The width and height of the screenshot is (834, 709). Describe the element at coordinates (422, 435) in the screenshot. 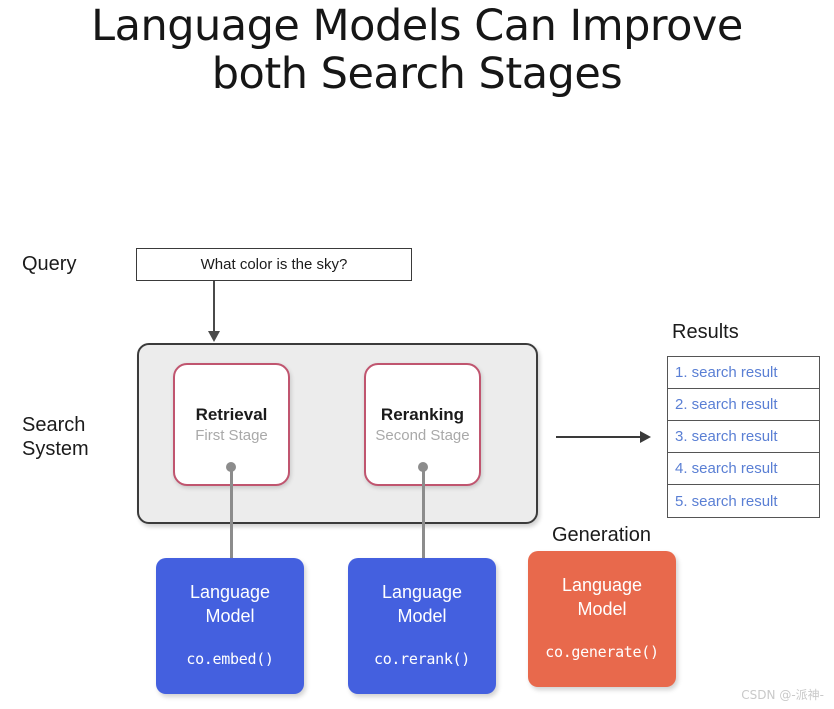

I see `stage-subtitle: Second Stage` at that location.